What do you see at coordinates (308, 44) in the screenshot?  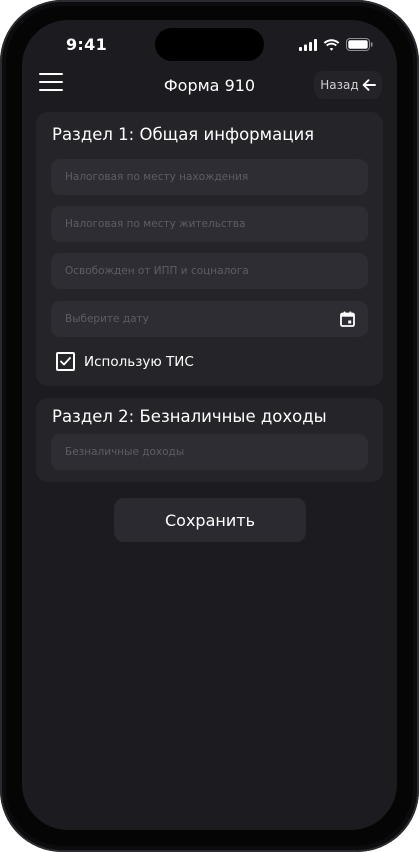 I see `cellular-signal-icon` at bounding box center [308, 44].